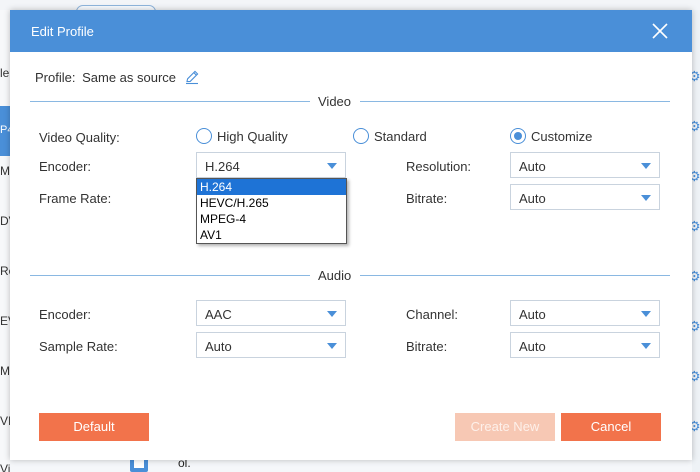  Describe the element at coordinates (585, 313) in the screenshot. I see `channel-select: Auto` at that location.